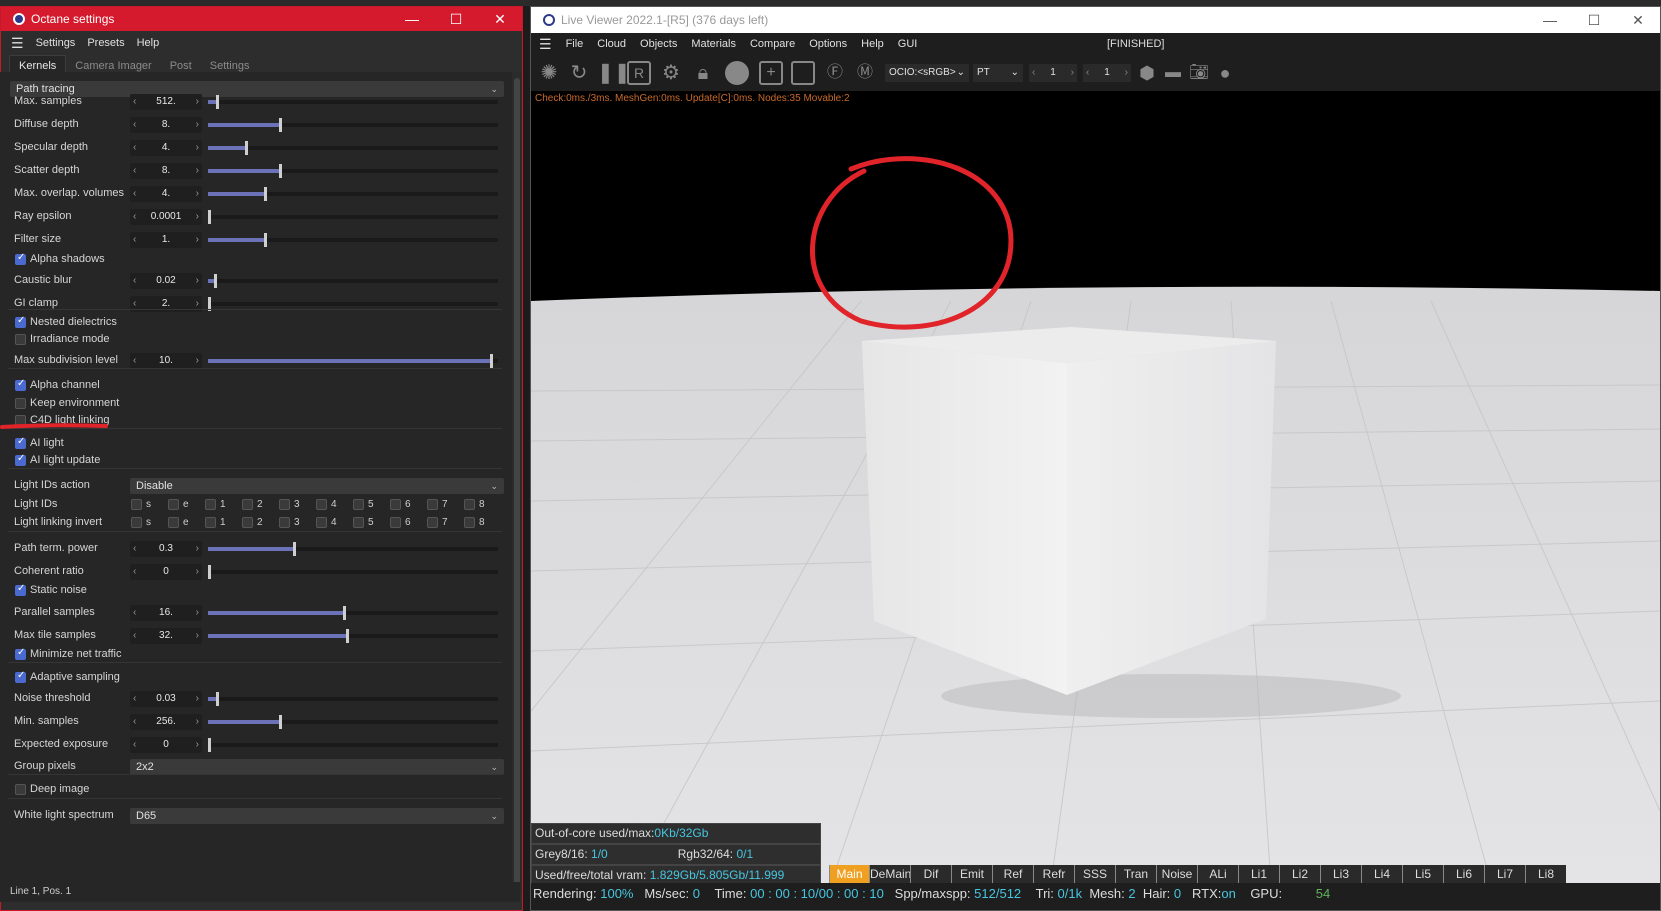  What do you see at coordinates (166, 281) in the screenshot?
I see `caustic-blur-field: ‹ 0.02 ›` at bounding box center [166, 281].